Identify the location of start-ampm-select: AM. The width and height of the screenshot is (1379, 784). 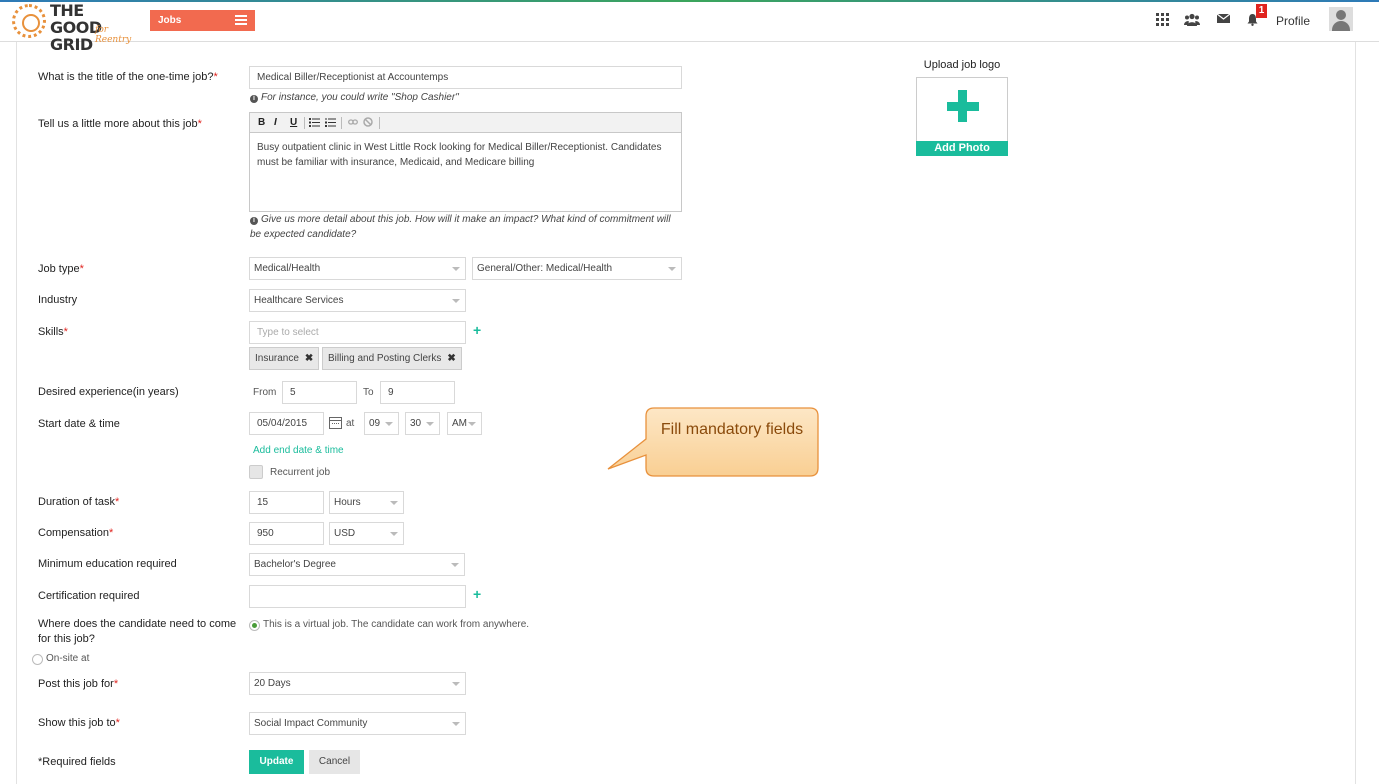
(464, 423).